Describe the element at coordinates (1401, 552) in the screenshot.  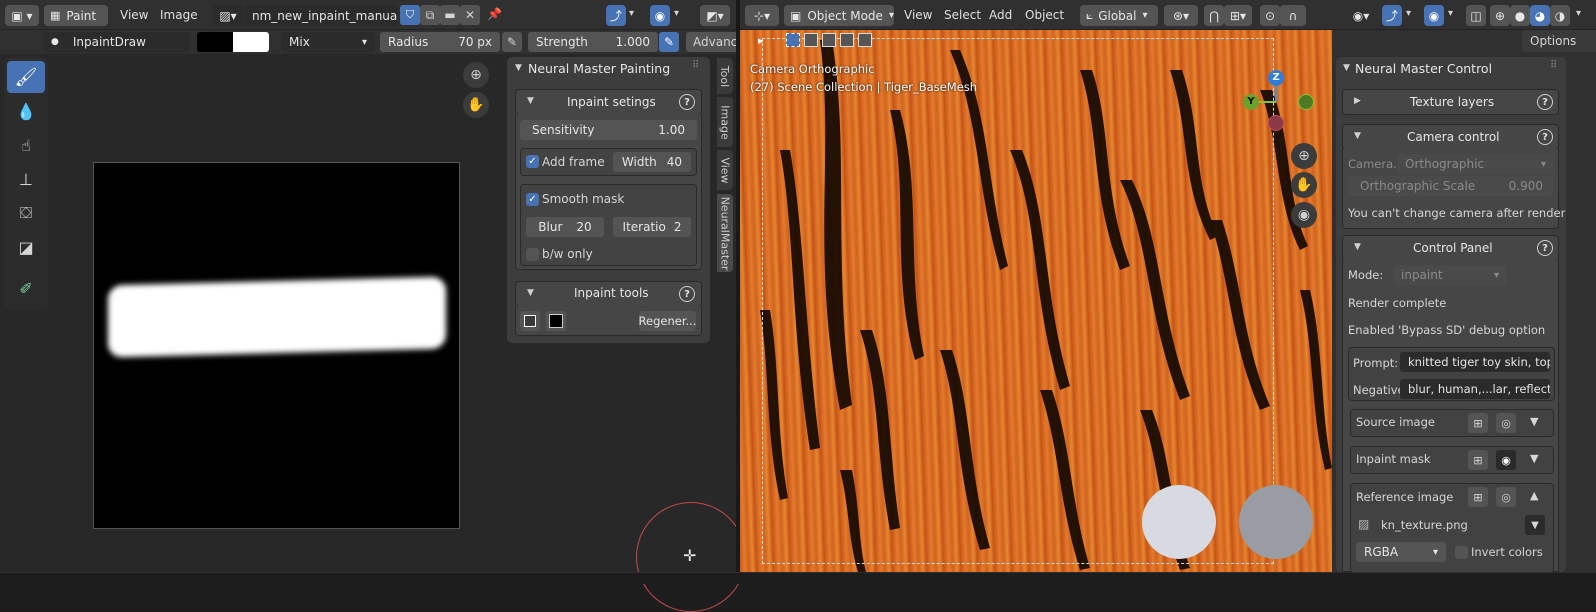
I see `color-mode-dropdown: RGBA ▾` at that location.